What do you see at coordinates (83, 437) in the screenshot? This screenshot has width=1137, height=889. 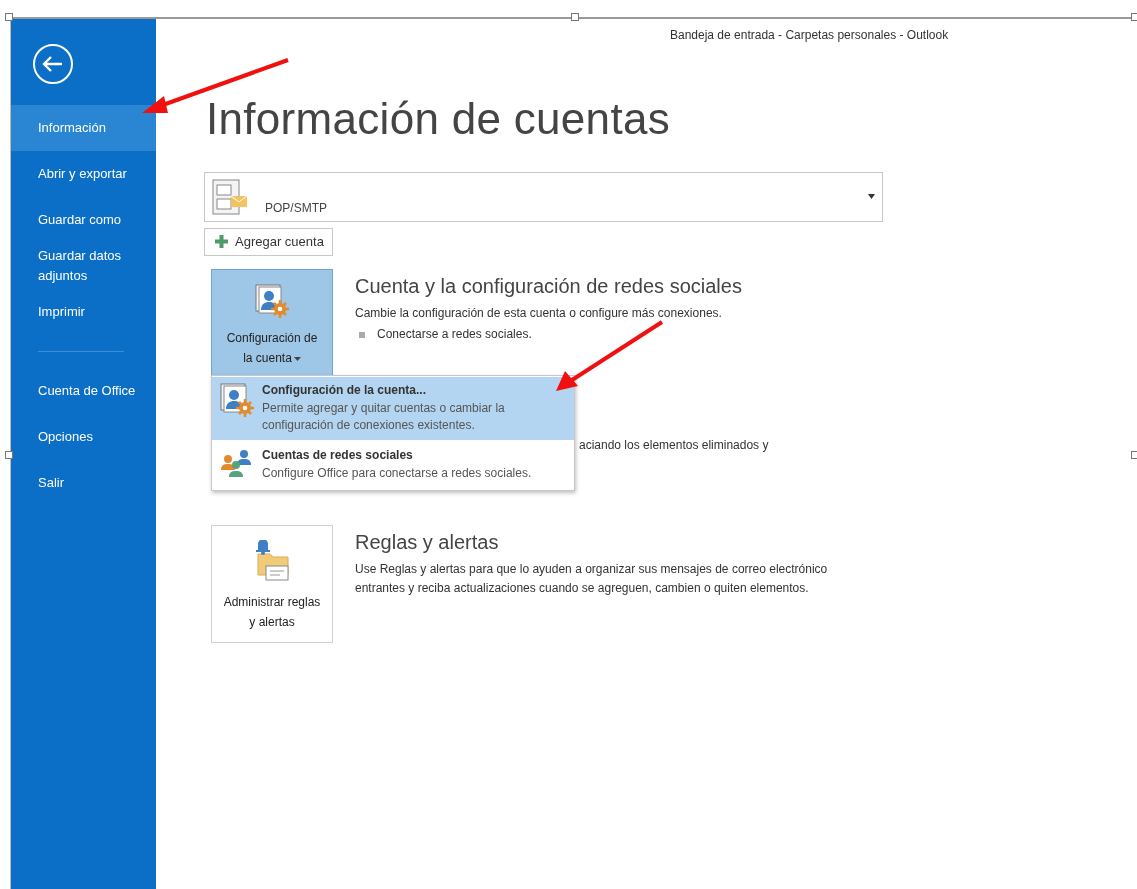 I see `sidebar-item: Opciones` at bounding box center [83, 437].